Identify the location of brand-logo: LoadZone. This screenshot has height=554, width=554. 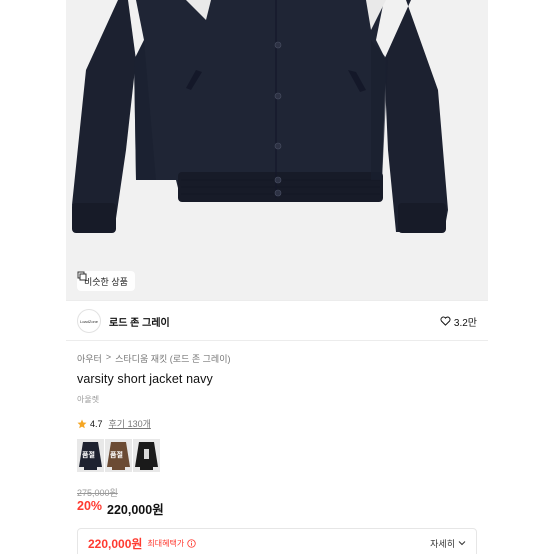
(89, 321).